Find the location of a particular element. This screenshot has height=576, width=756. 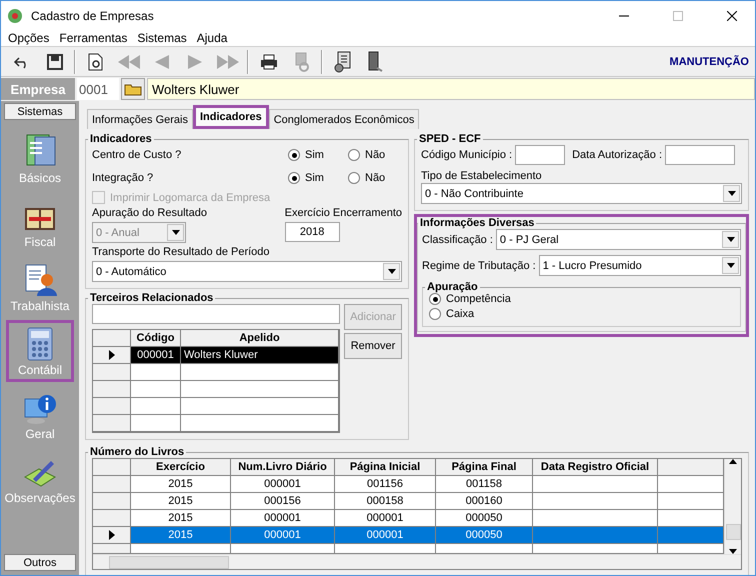

year-field: 2018 is located at coordinates (312, 232).